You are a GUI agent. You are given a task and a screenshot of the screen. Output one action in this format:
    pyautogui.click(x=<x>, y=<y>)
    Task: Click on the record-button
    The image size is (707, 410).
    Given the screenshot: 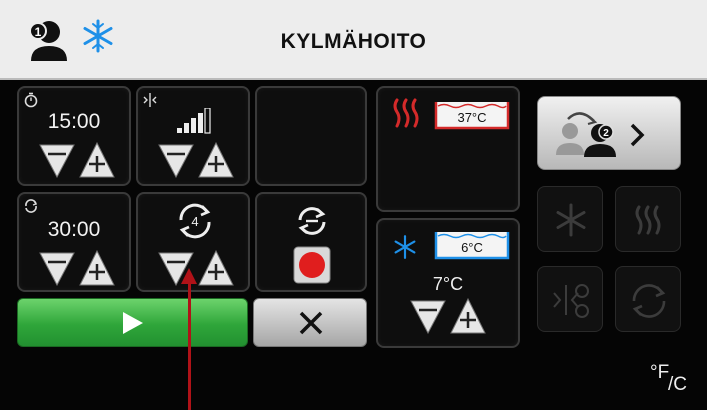 What is the action you would take?
    pyautogui.click(x=312, y=265)
    